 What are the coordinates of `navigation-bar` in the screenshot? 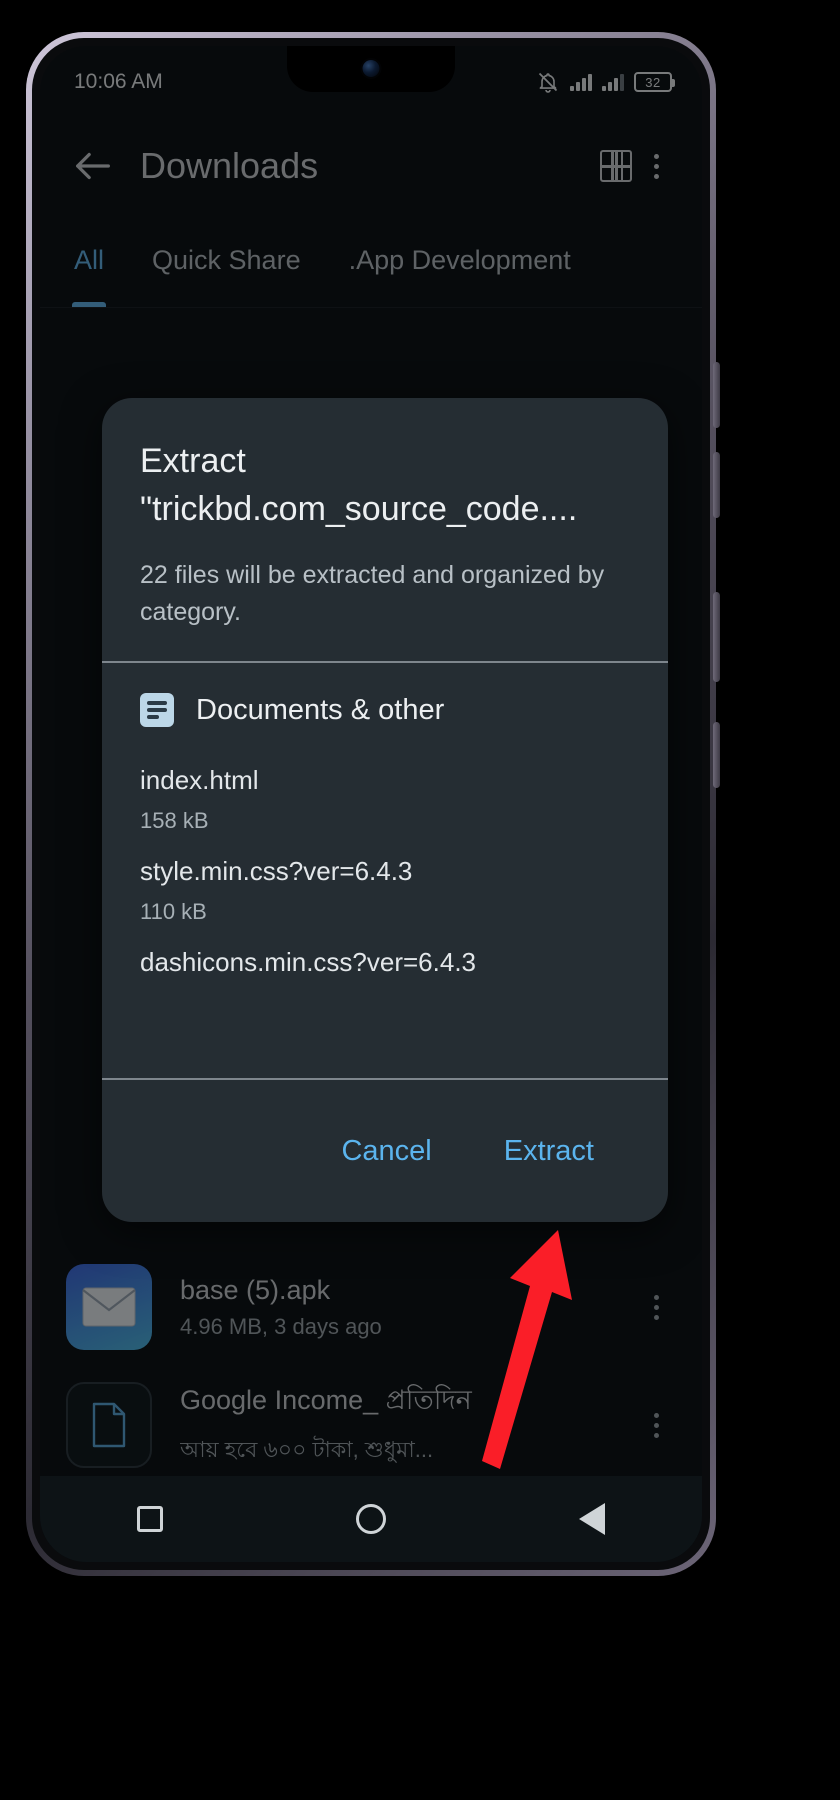 It's located at (371, 1519).